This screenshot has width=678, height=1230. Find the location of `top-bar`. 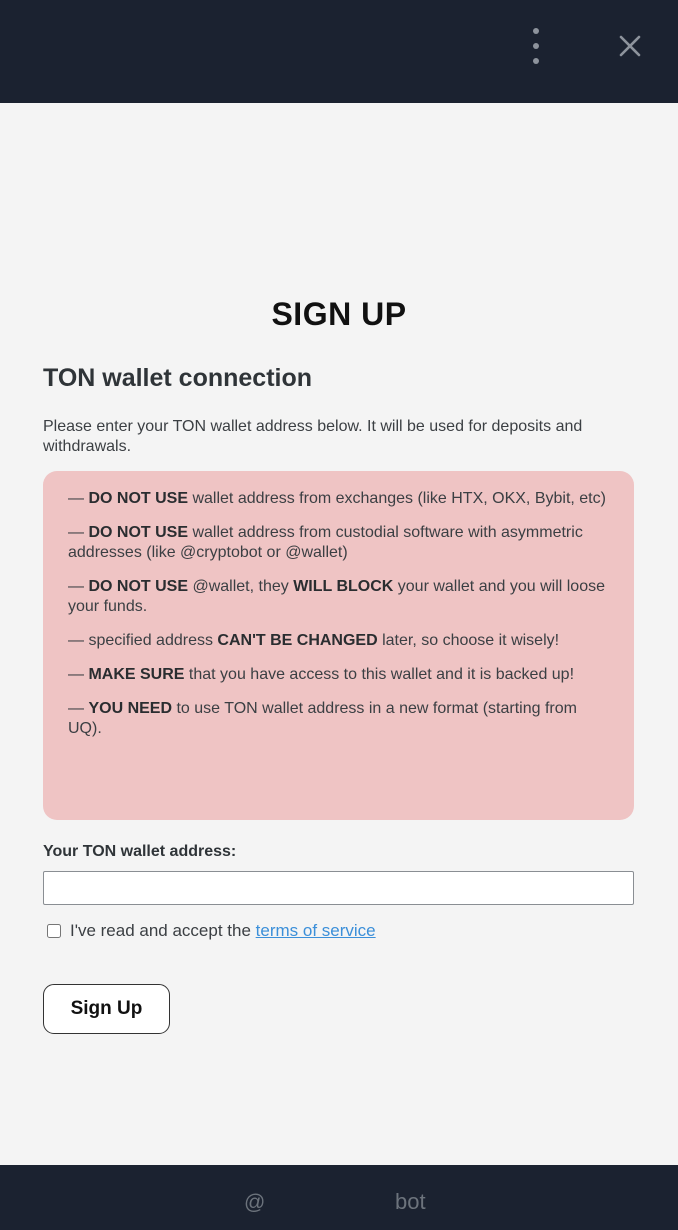

top-bar is located at coordinates (339, 51).